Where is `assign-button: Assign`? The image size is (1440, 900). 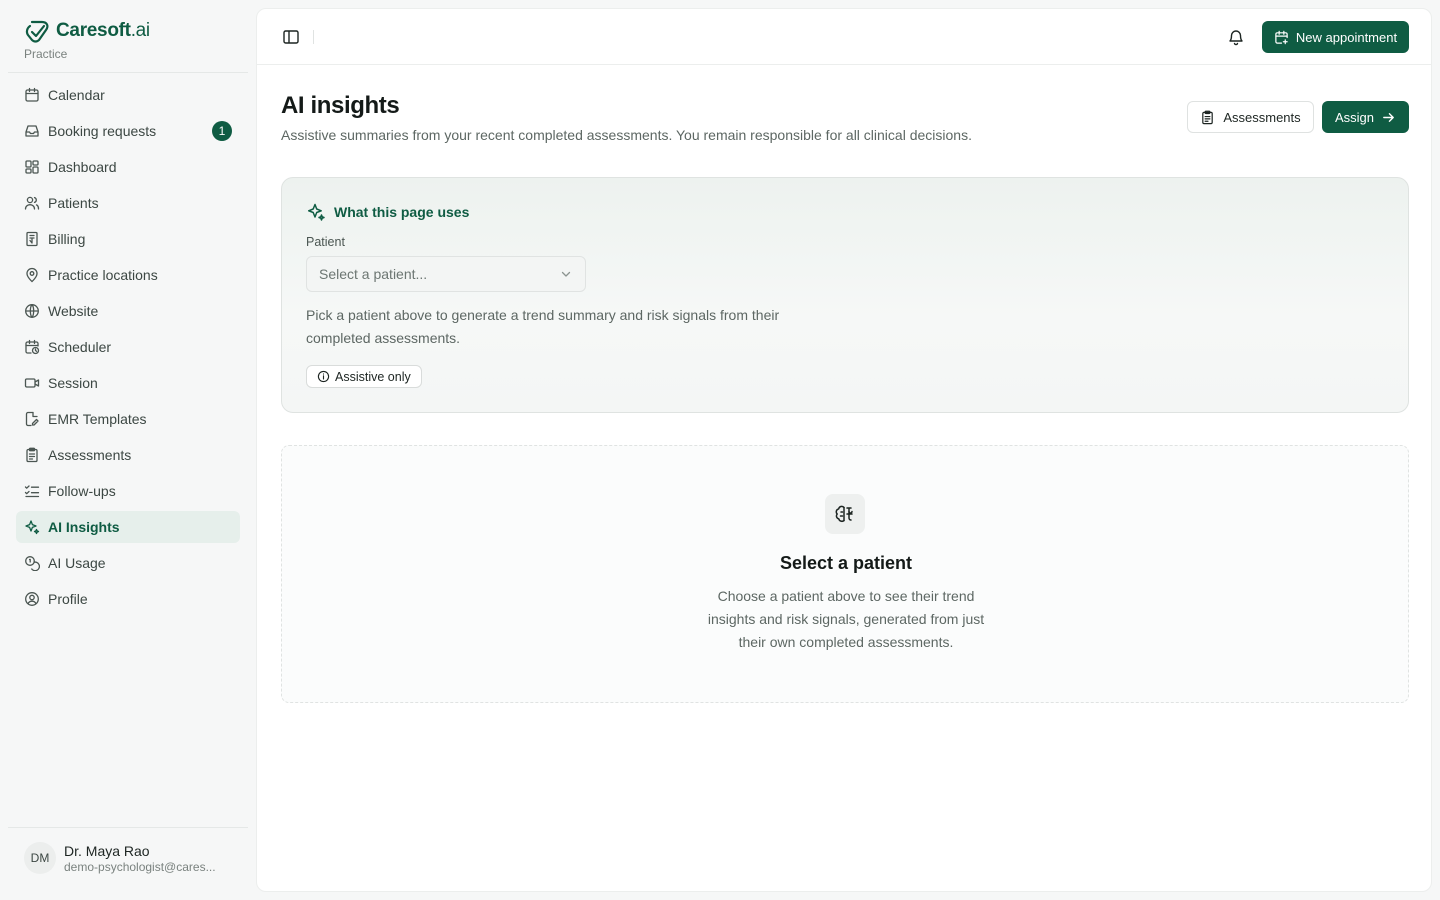 assign-button: Assign is located at coordinates (1365, 117).